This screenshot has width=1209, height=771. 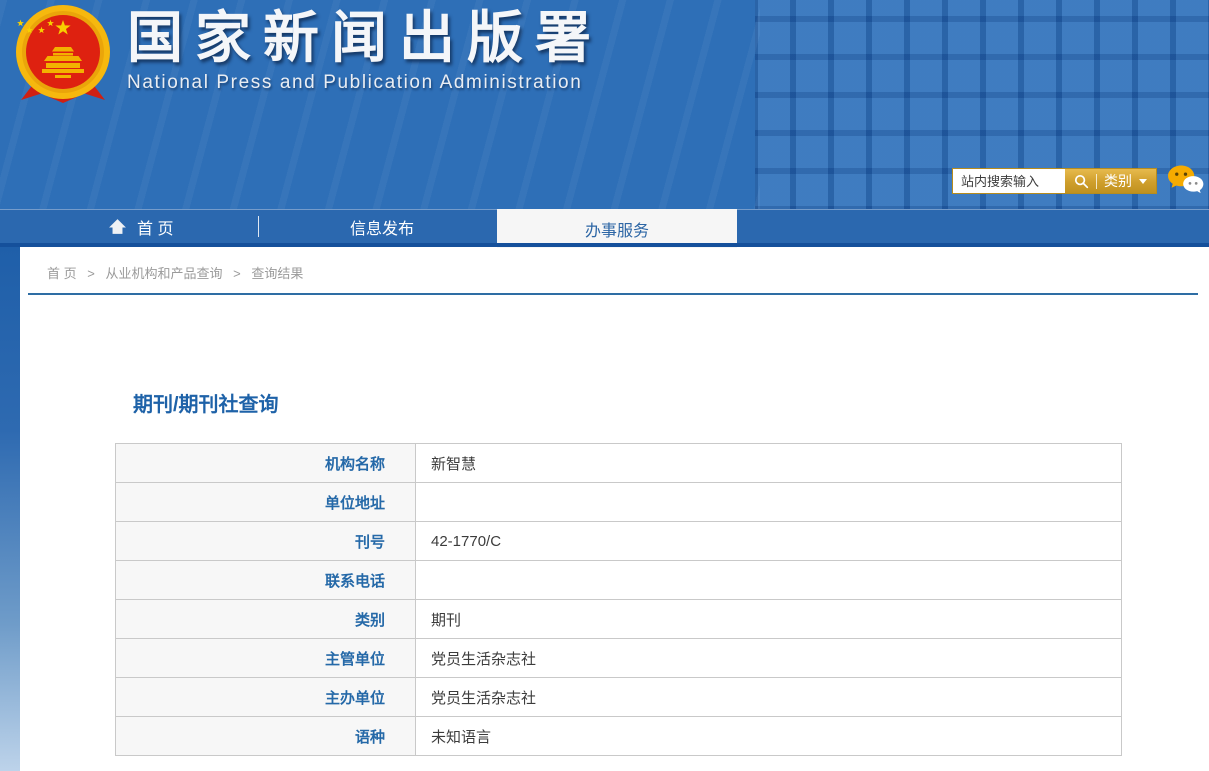 I want to click on table-row: 语种 未知语言, so click(x=618, y=736).